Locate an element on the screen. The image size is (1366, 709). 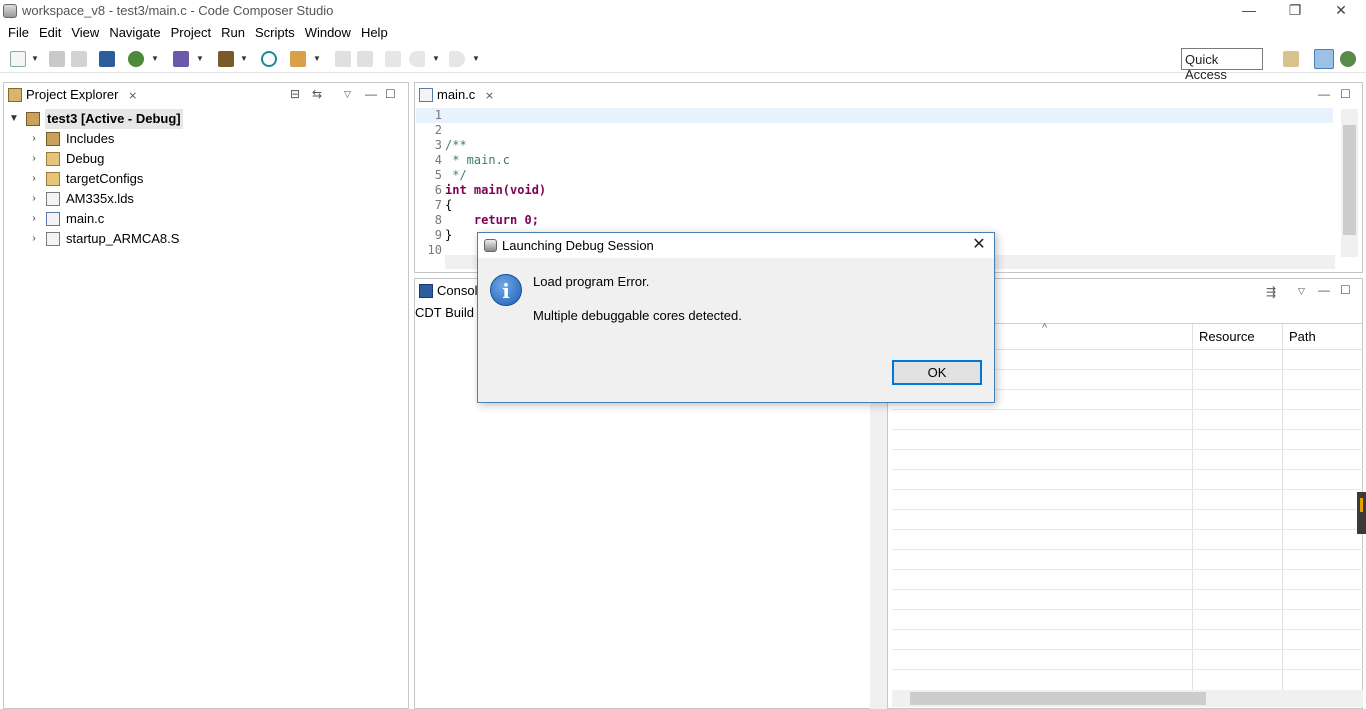
editor-vertical-scrollbar is located at coordinates (1349, 183).